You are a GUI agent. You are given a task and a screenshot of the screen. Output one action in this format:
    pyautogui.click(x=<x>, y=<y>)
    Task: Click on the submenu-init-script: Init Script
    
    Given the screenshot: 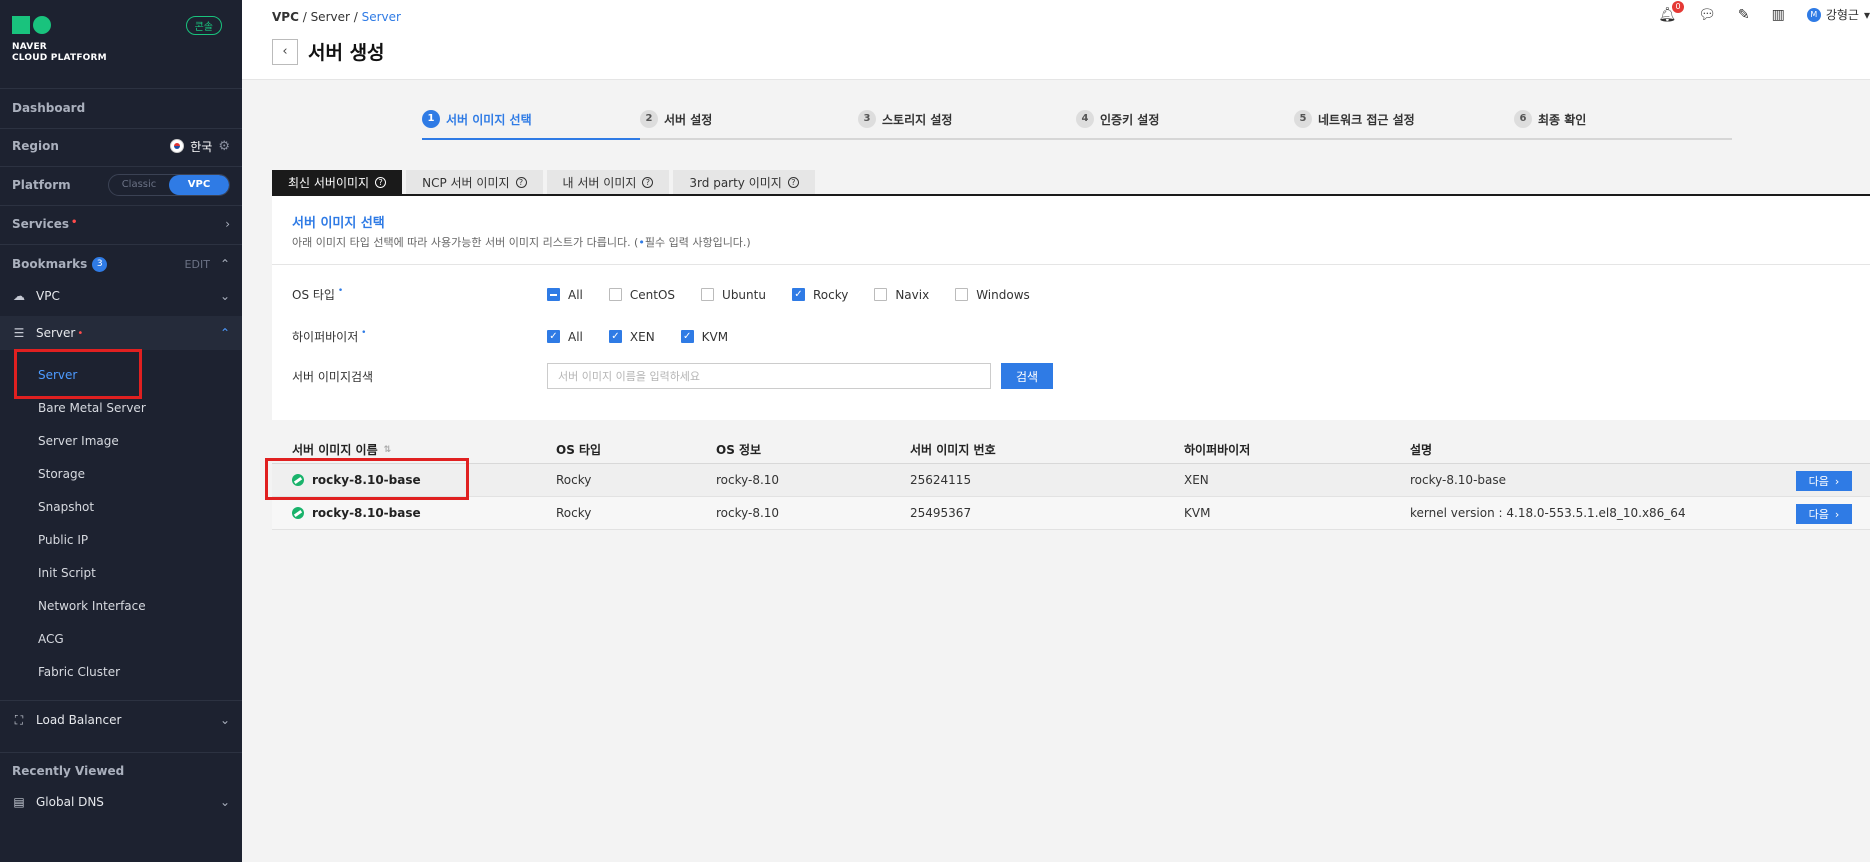 What is the action you would take?
    pyautogui.click(x=67, y=573)
    